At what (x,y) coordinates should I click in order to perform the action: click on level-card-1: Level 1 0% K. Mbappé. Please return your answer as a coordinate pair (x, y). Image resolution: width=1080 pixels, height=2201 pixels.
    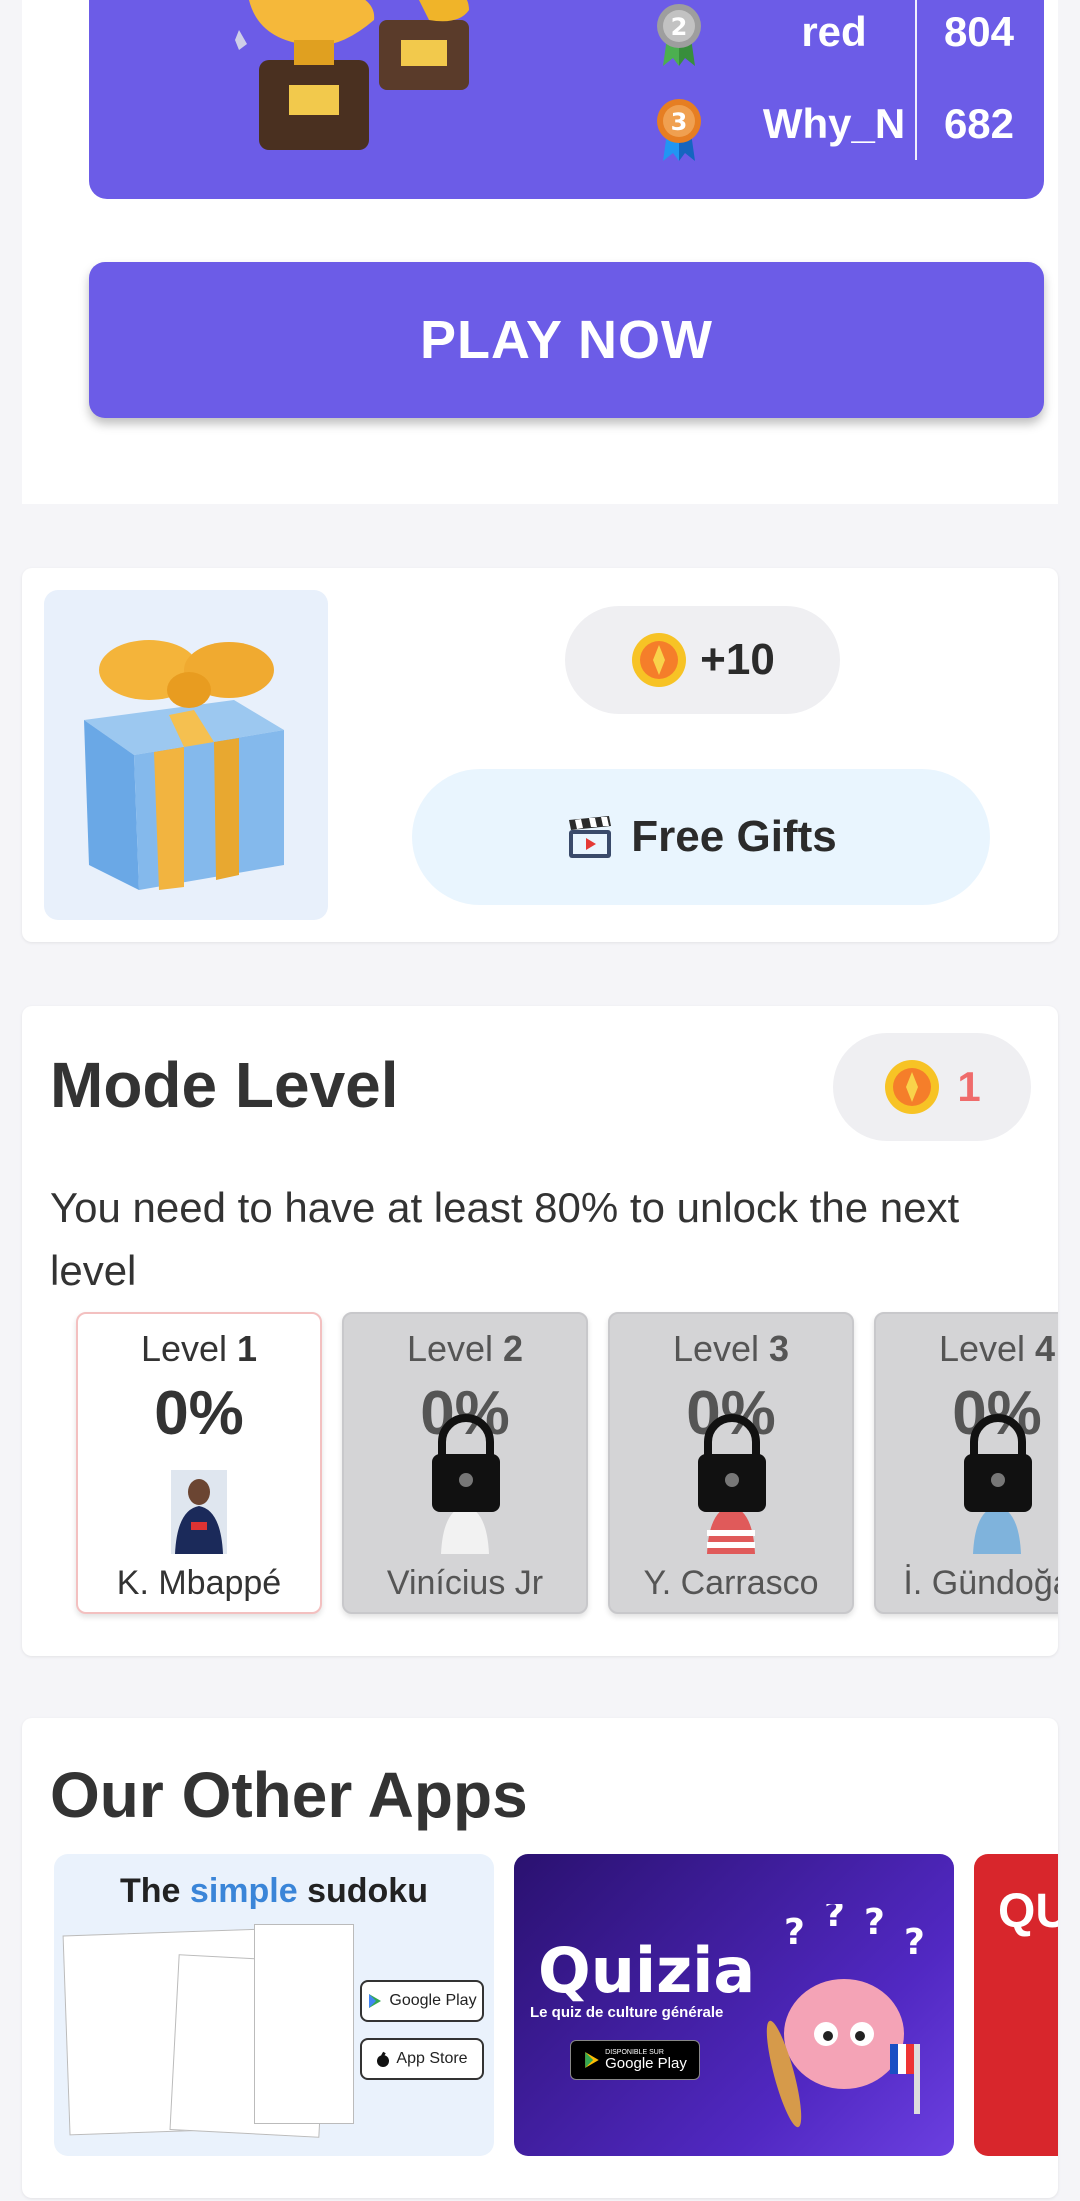
    Looking at the image, I should click on (199, 1463).